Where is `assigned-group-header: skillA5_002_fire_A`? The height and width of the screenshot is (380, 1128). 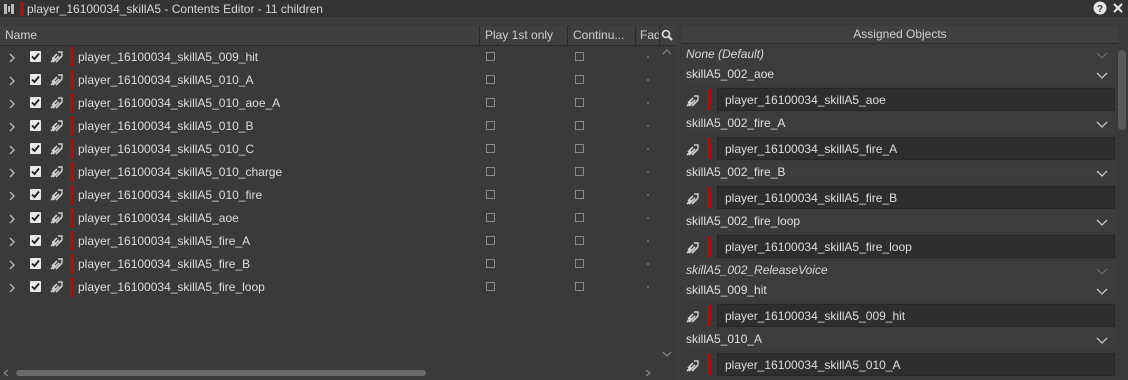 assigned-group-header: skillA5_002_fire_A is located at coordinates (899, 123).